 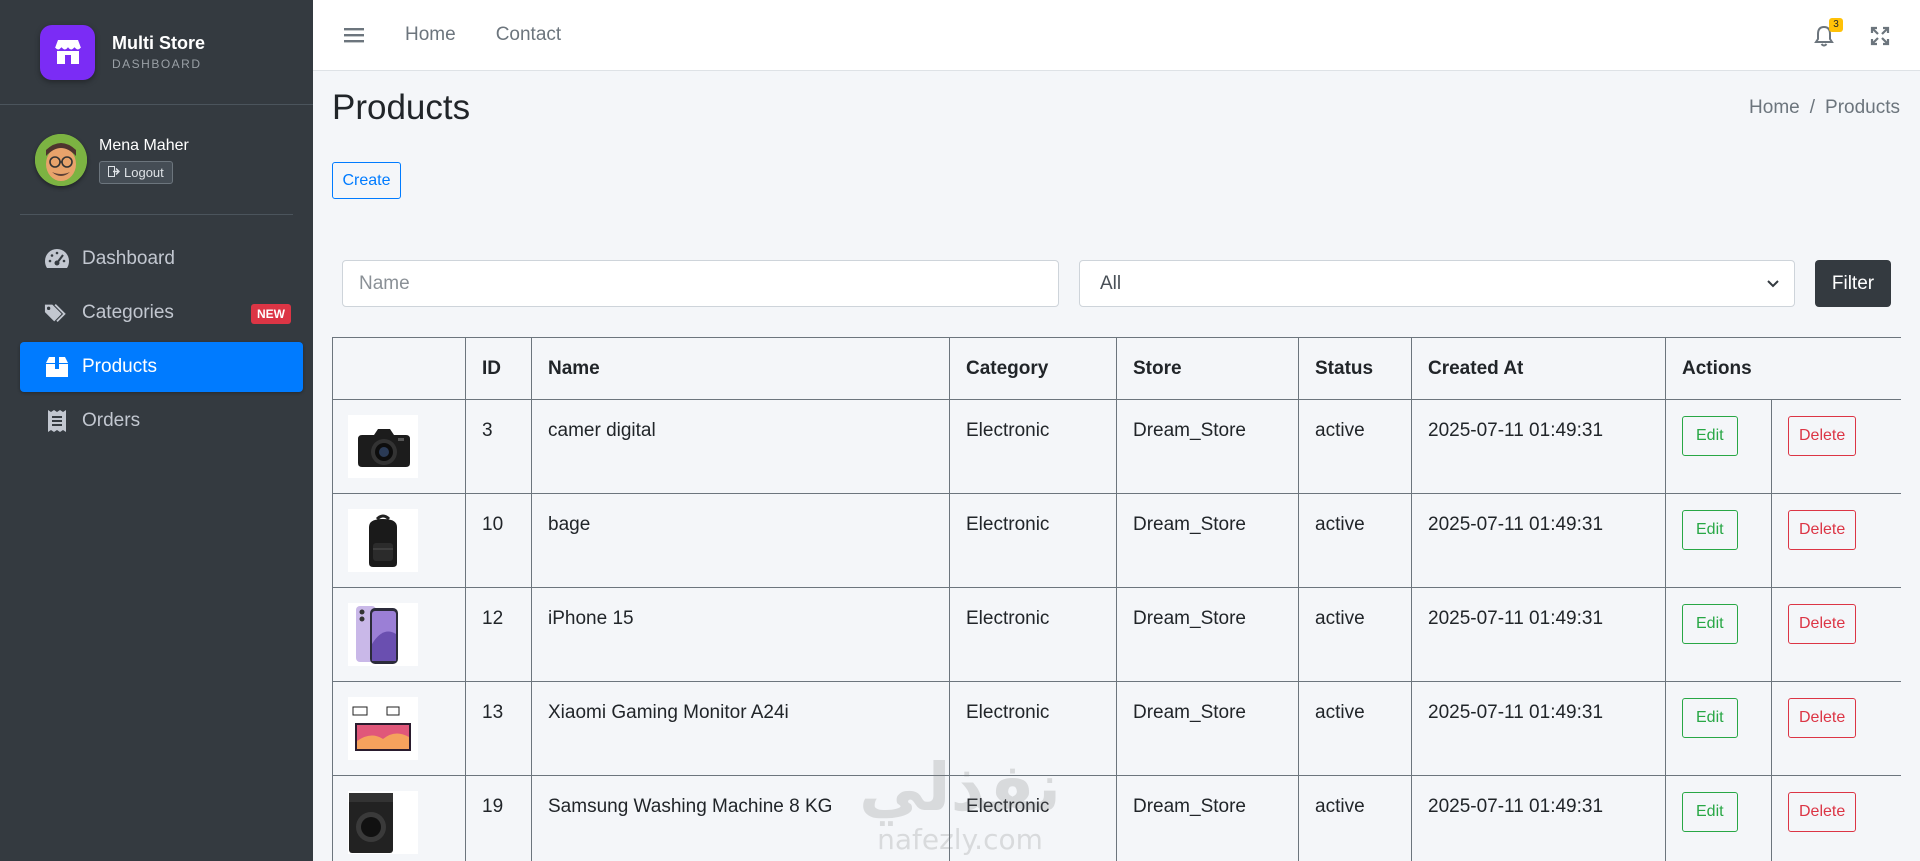 What do you see at coordinates (1773, 287) in the screenshot?
I see `chevron-down-icon` at bounding box center [1773, 287].